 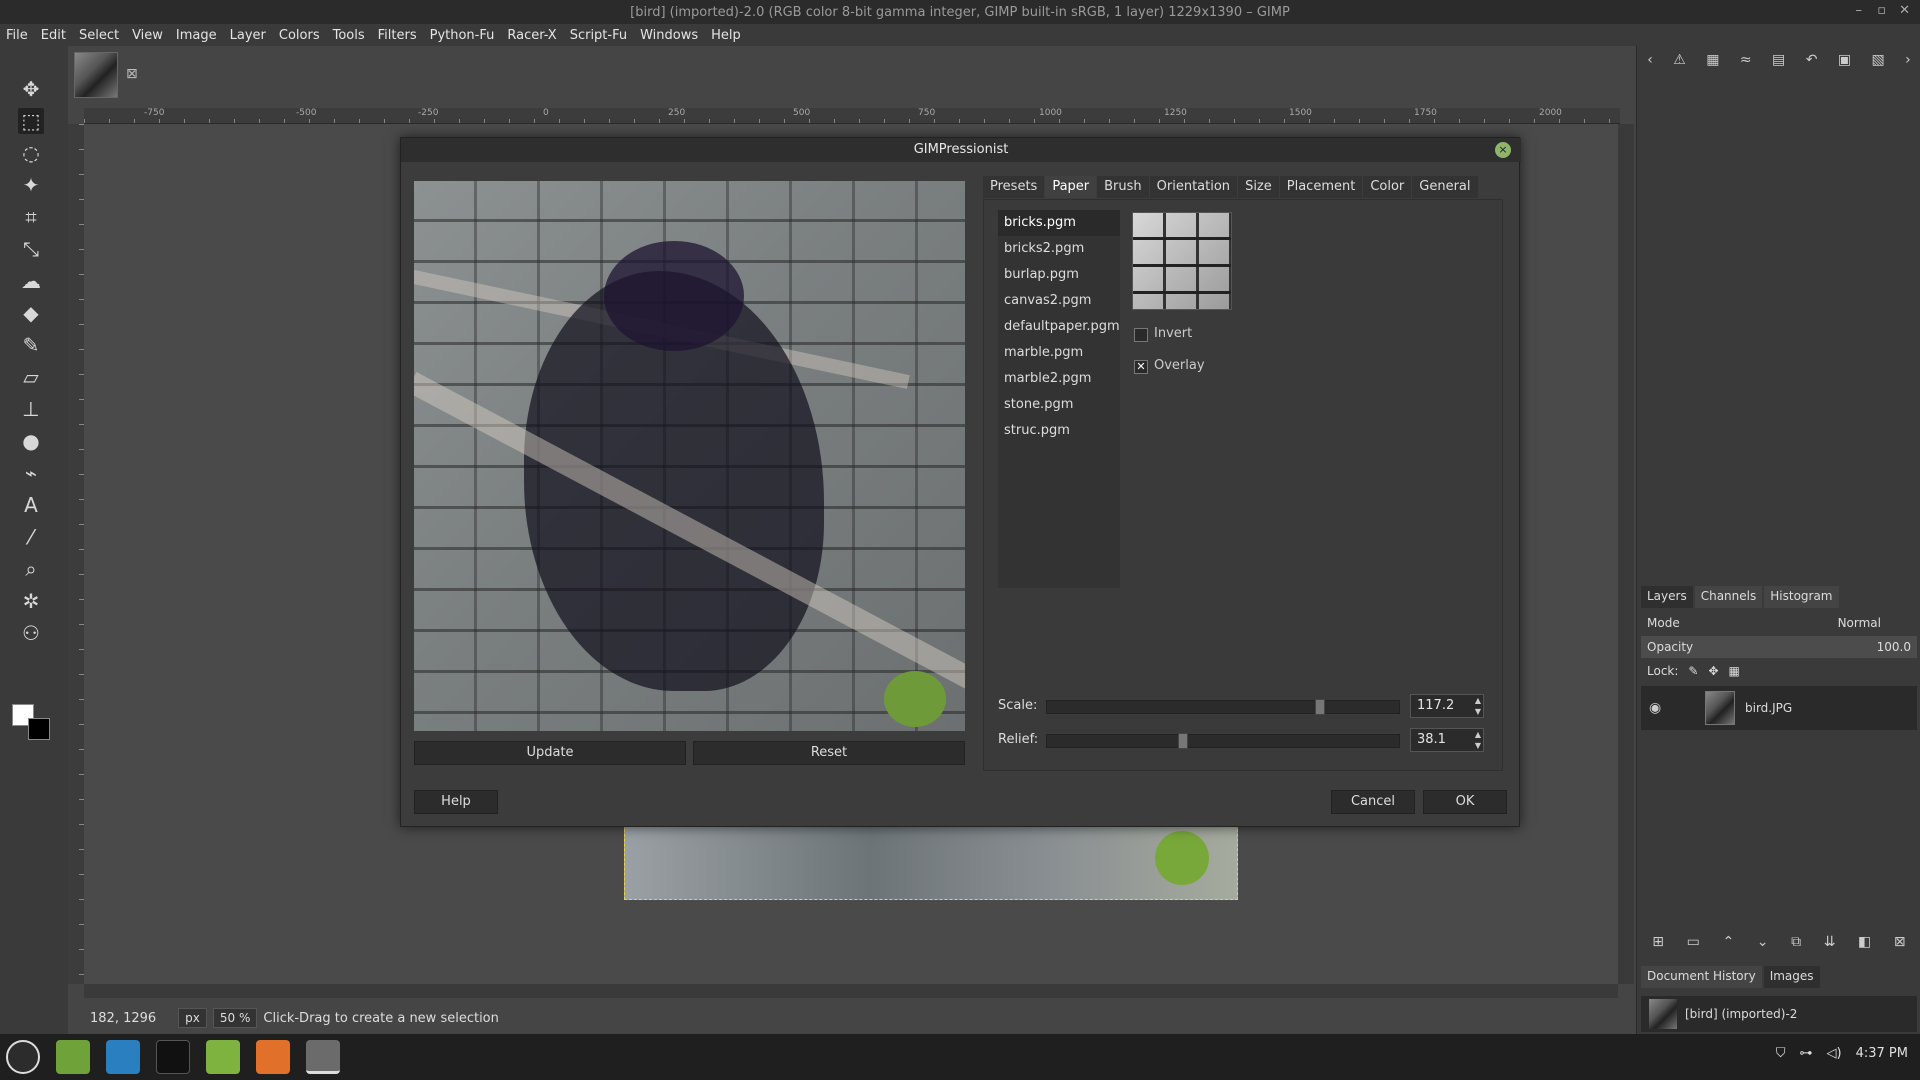 I want to click on bucket-fill-tool-icon: ◆, so click(x=31, y=313).